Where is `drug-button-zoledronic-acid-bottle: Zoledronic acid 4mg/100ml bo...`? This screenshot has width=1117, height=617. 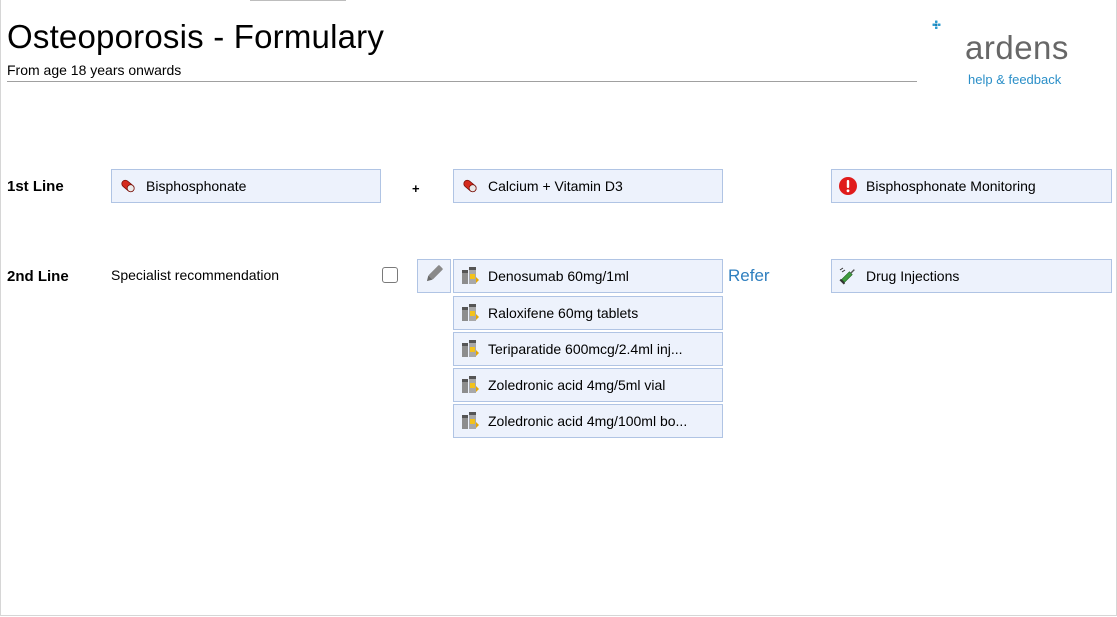
drug-button-zoledronic-acid-bottle: Zoledronic acid 4mg/100ml bo... is located at coordinates (588, 421).